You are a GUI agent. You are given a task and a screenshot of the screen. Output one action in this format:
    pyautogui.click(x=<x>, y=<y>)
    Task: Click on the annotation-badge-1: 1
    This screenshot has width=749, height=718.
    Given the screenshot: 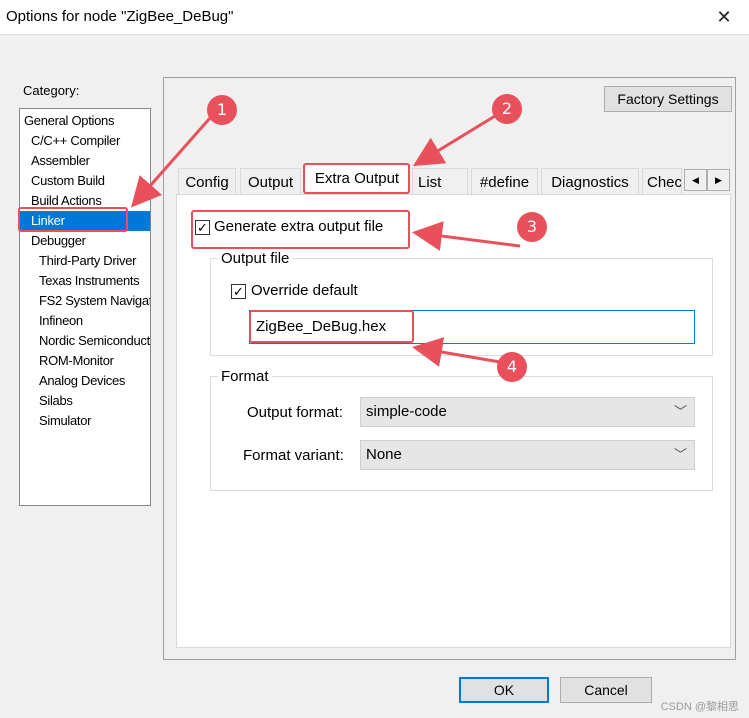 What is the action you would take?
    pyautogui.click(x=222, y=110)
    